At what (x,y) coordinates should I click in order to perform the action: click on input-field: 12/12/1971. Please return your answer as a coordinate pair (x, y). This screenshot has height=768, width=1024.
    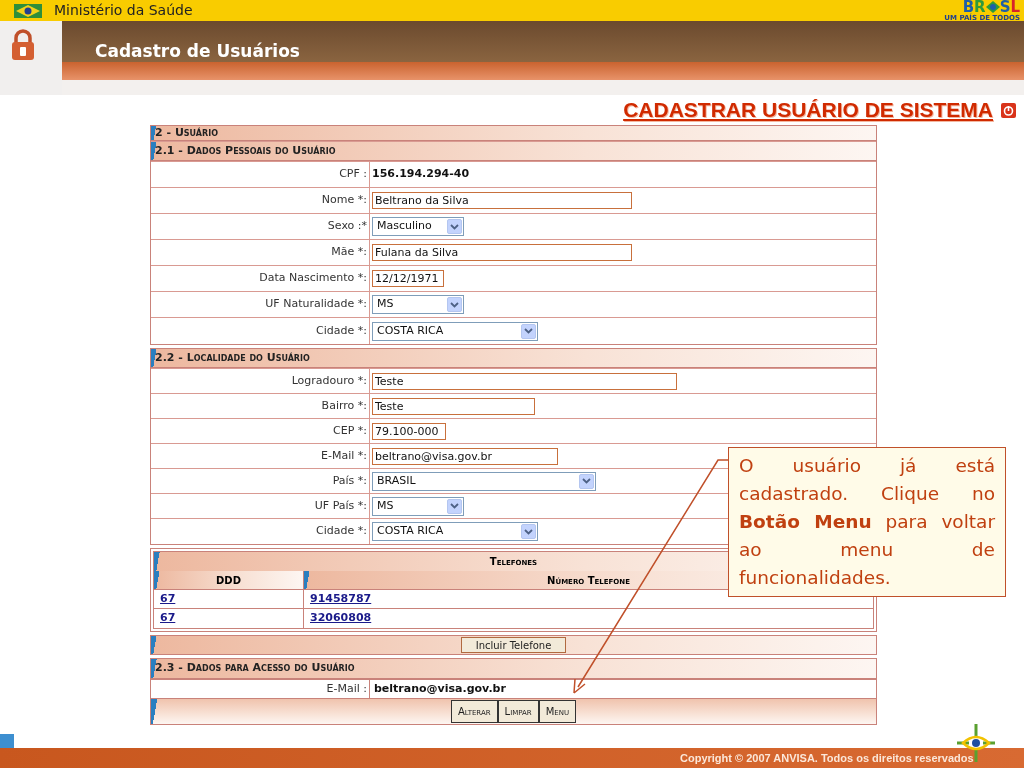
    Looking at the image, I should click on (408, 278).